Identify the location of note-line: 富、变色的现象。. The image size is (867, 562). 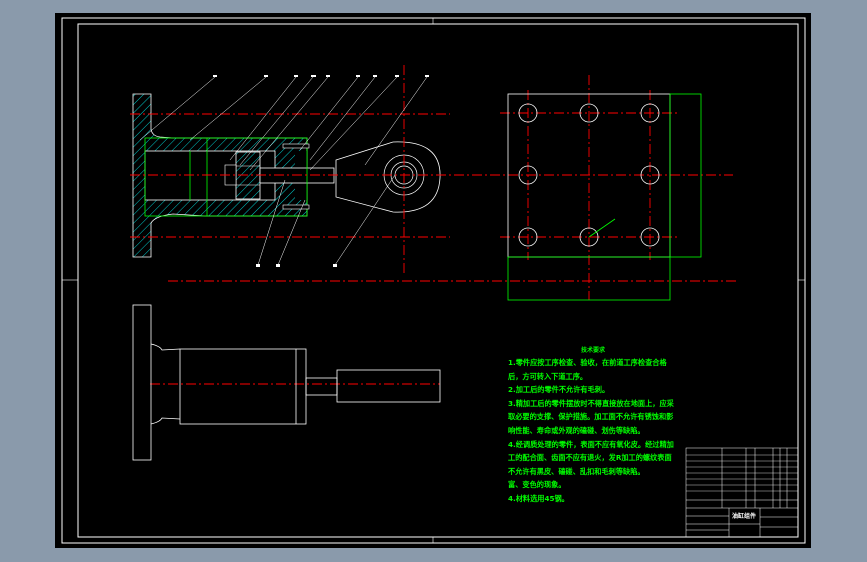
(537, 485).